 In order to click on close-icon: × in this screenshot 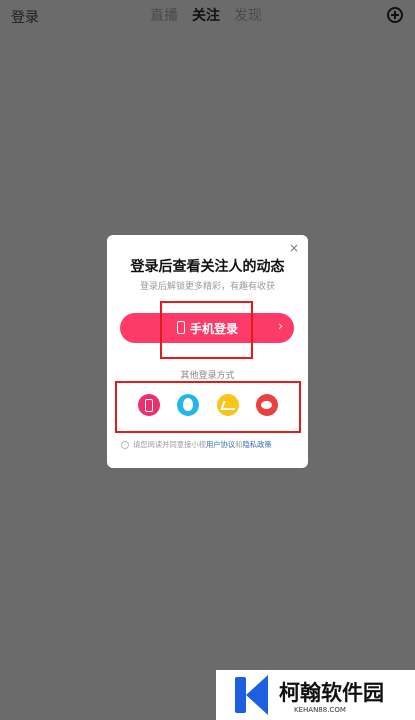, I will do `click(294, 248)`.